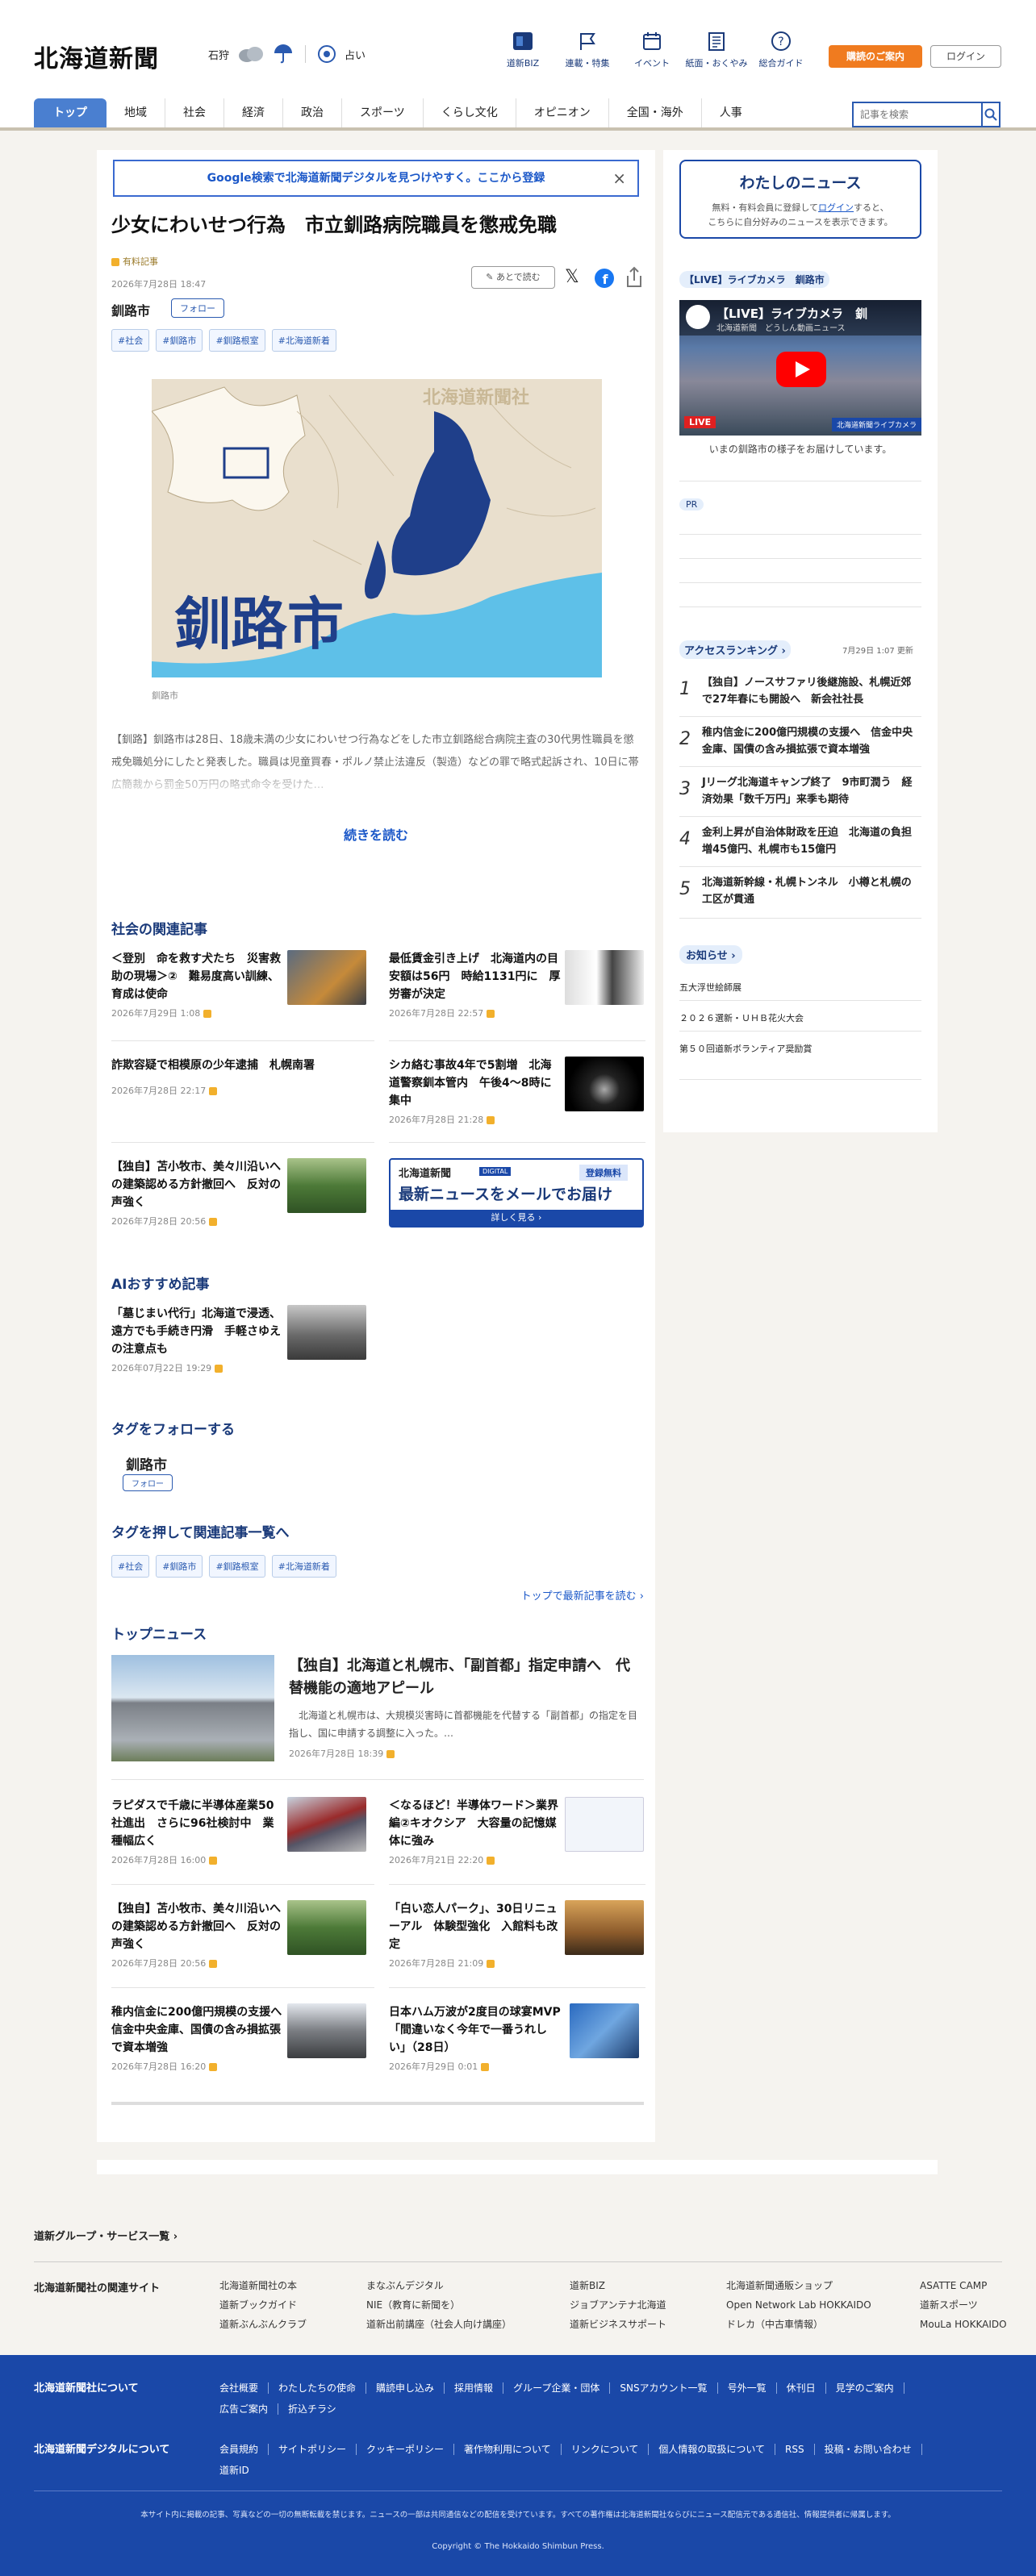 This screenshot has width=1036, height=2576. I want to click on footer-link: 広告ご案内, so click(244, 2409).